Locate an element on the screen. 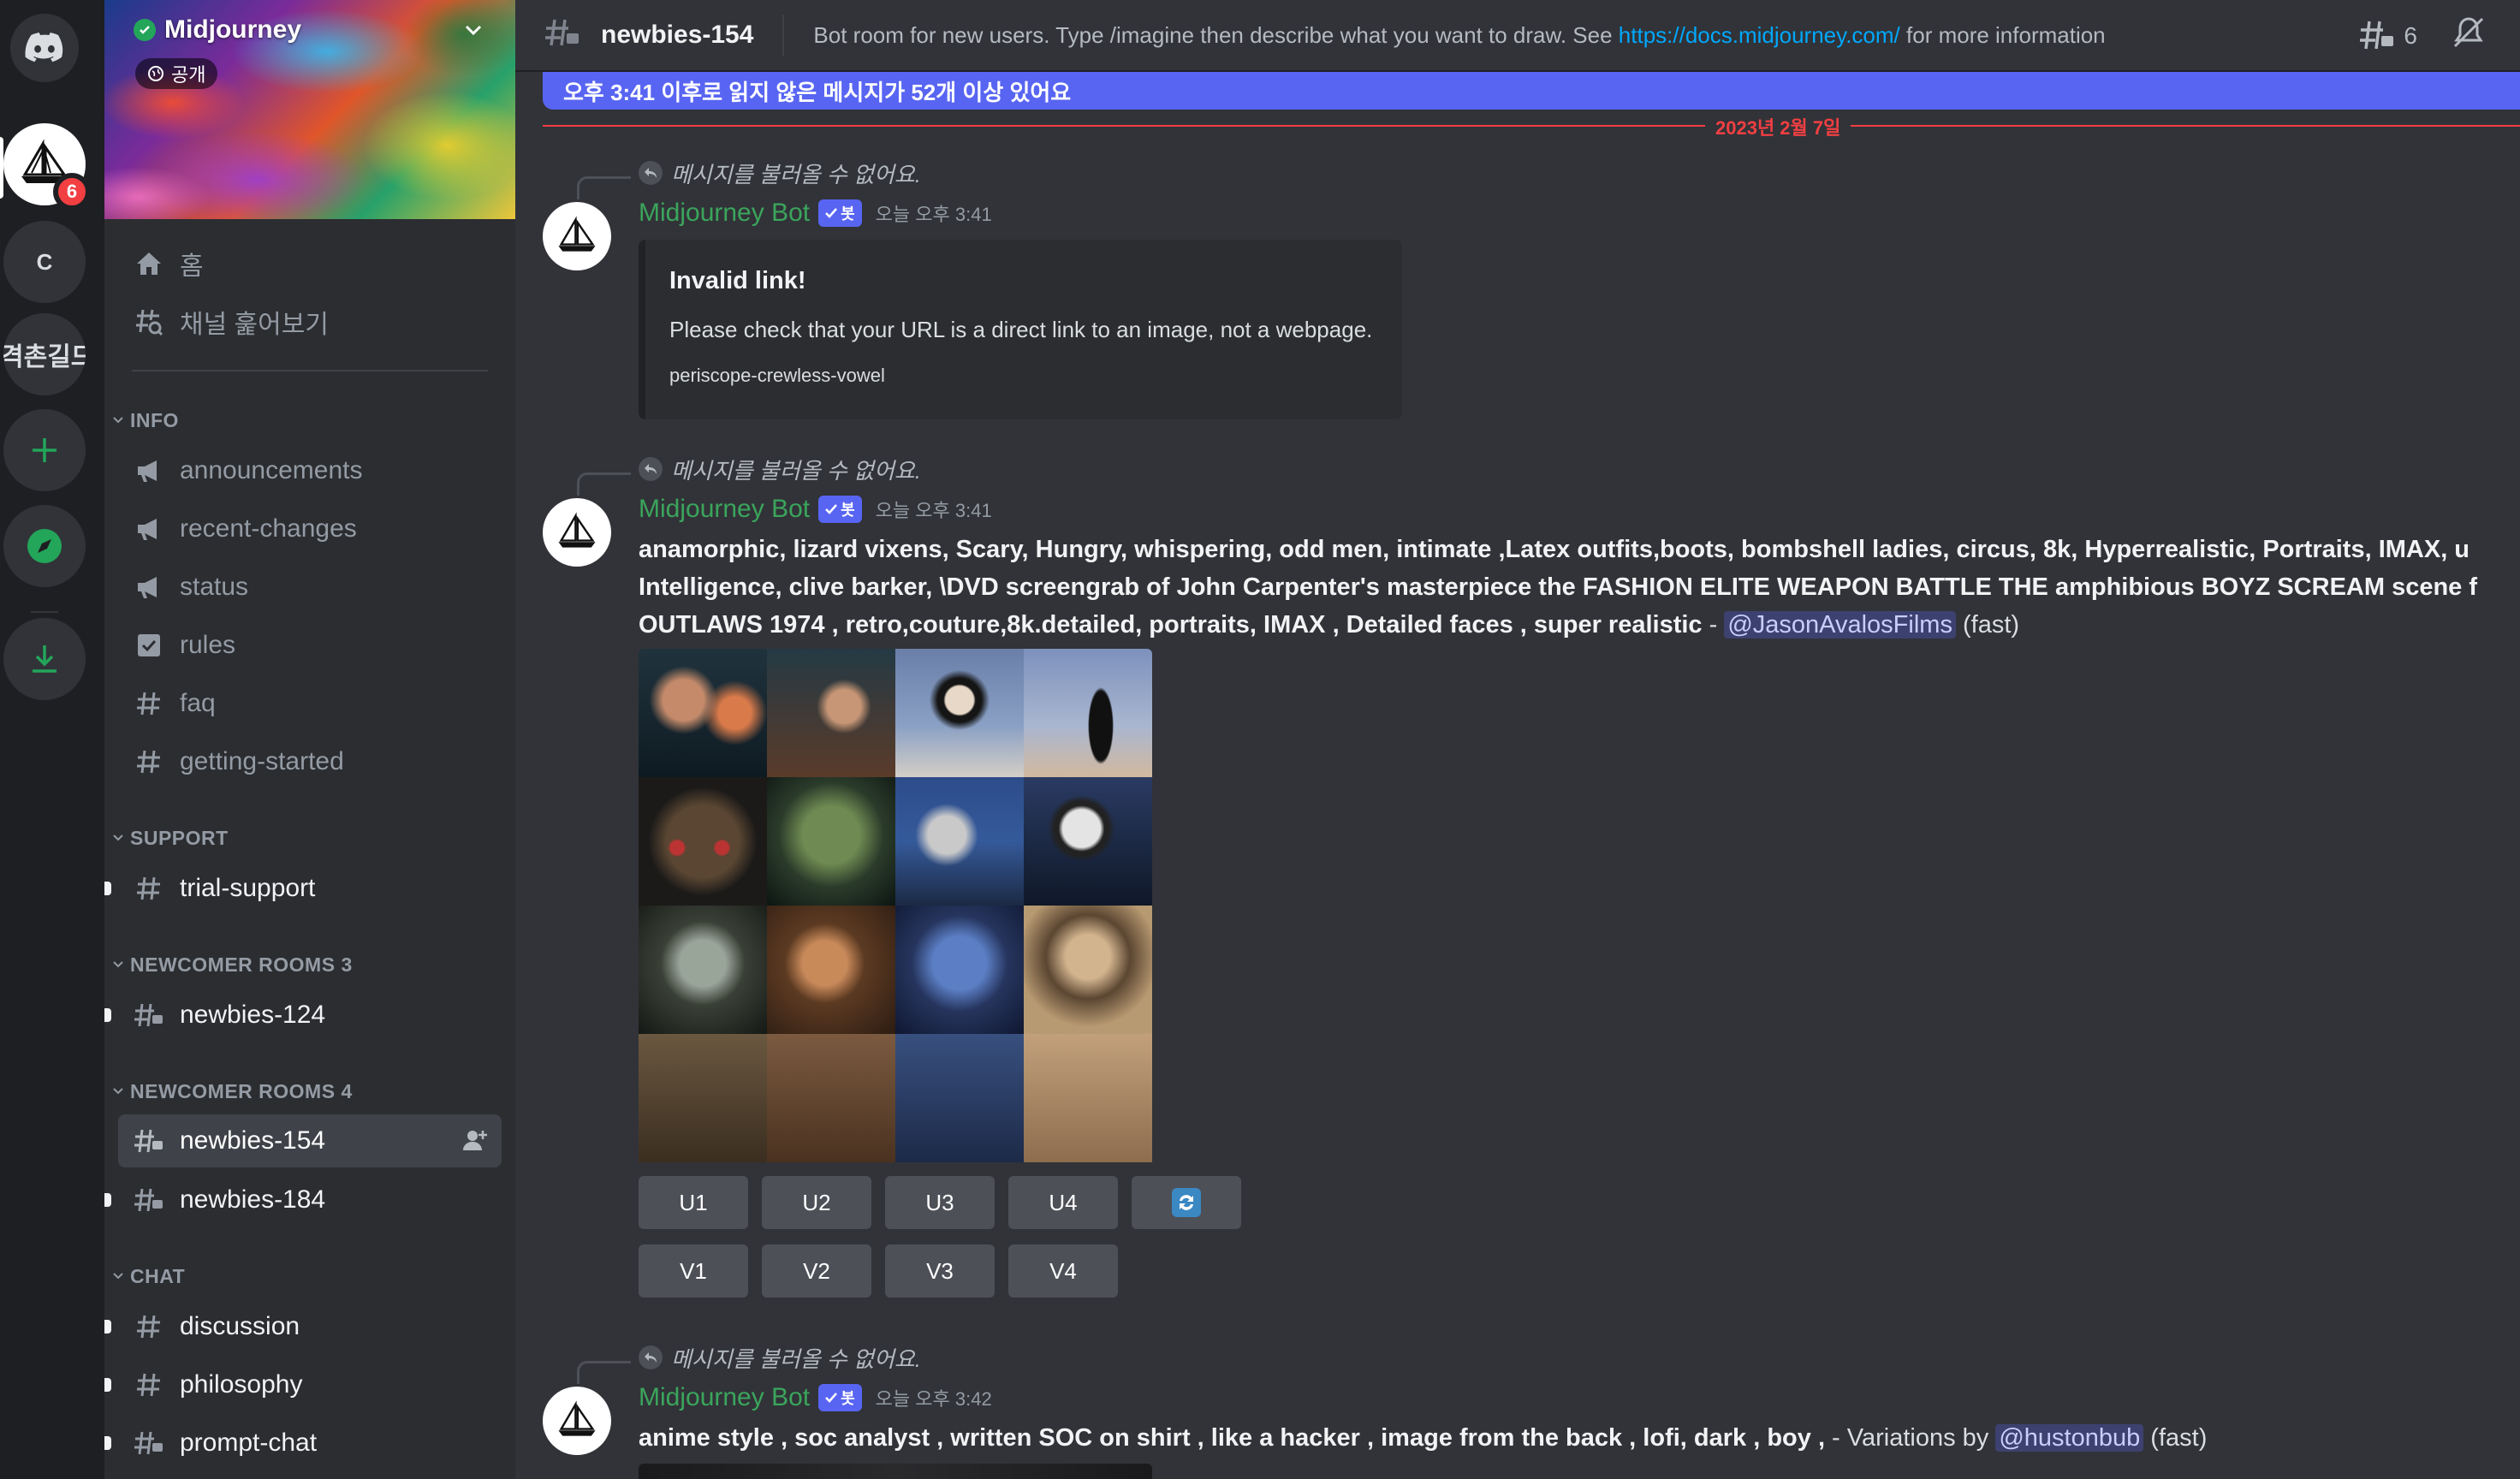  add-server-icon is located at coordinates (44, 450).